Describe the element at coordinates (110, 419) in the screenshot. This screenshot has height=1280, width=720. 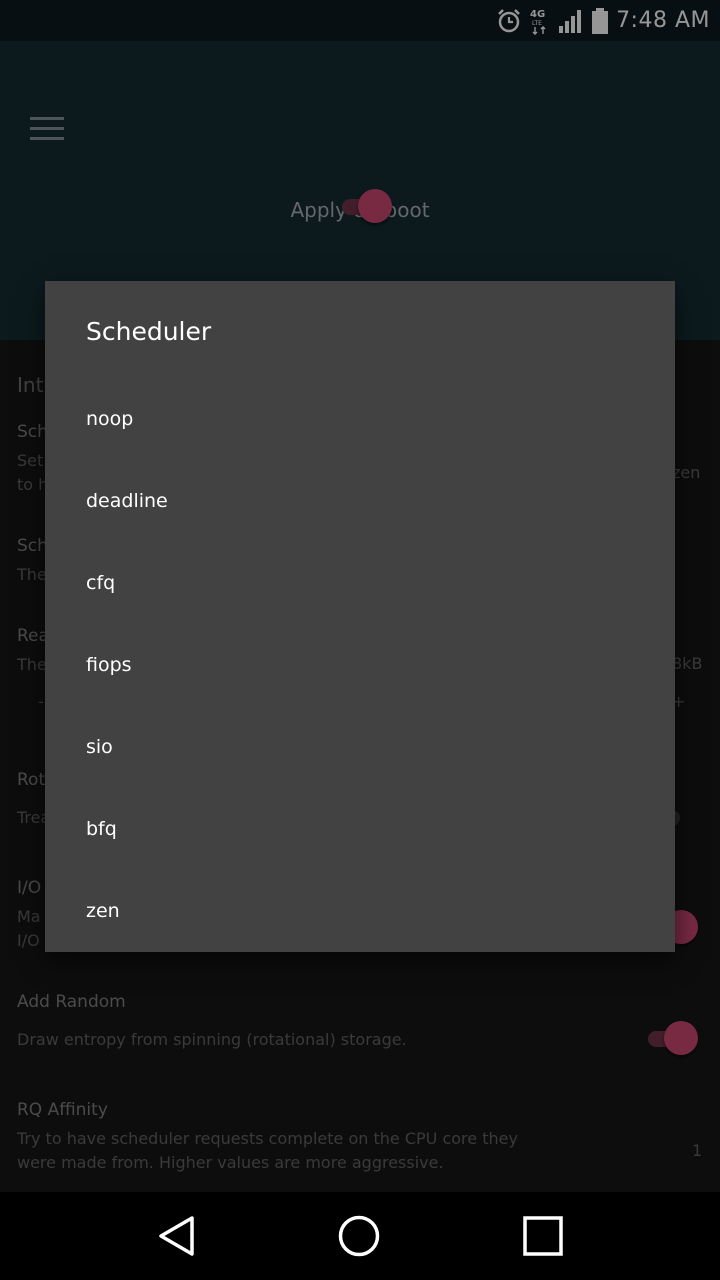
I see `option-label: noop` at that location.